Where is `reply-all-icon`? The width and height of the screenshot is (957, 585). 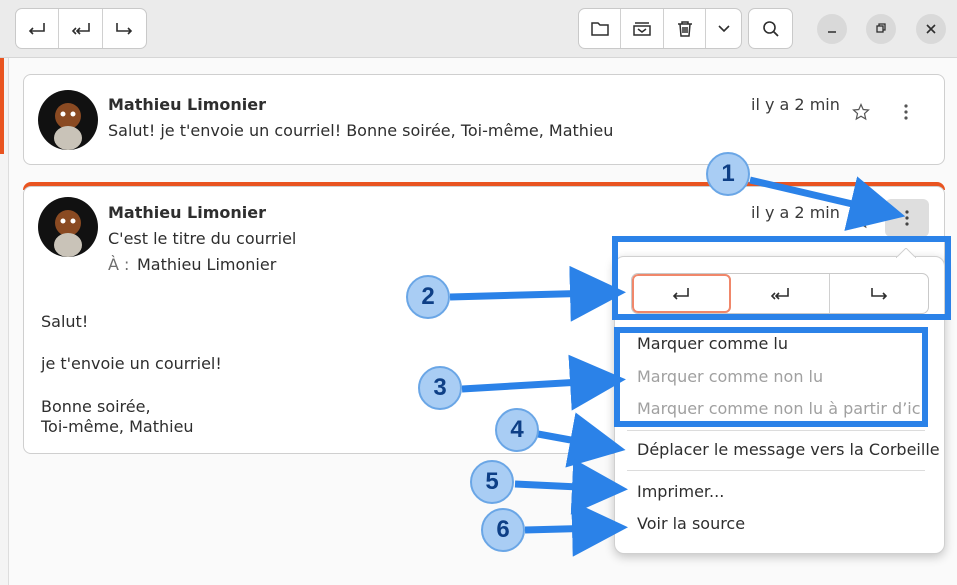
reply-all-icon is located at coordinates (80, 28).